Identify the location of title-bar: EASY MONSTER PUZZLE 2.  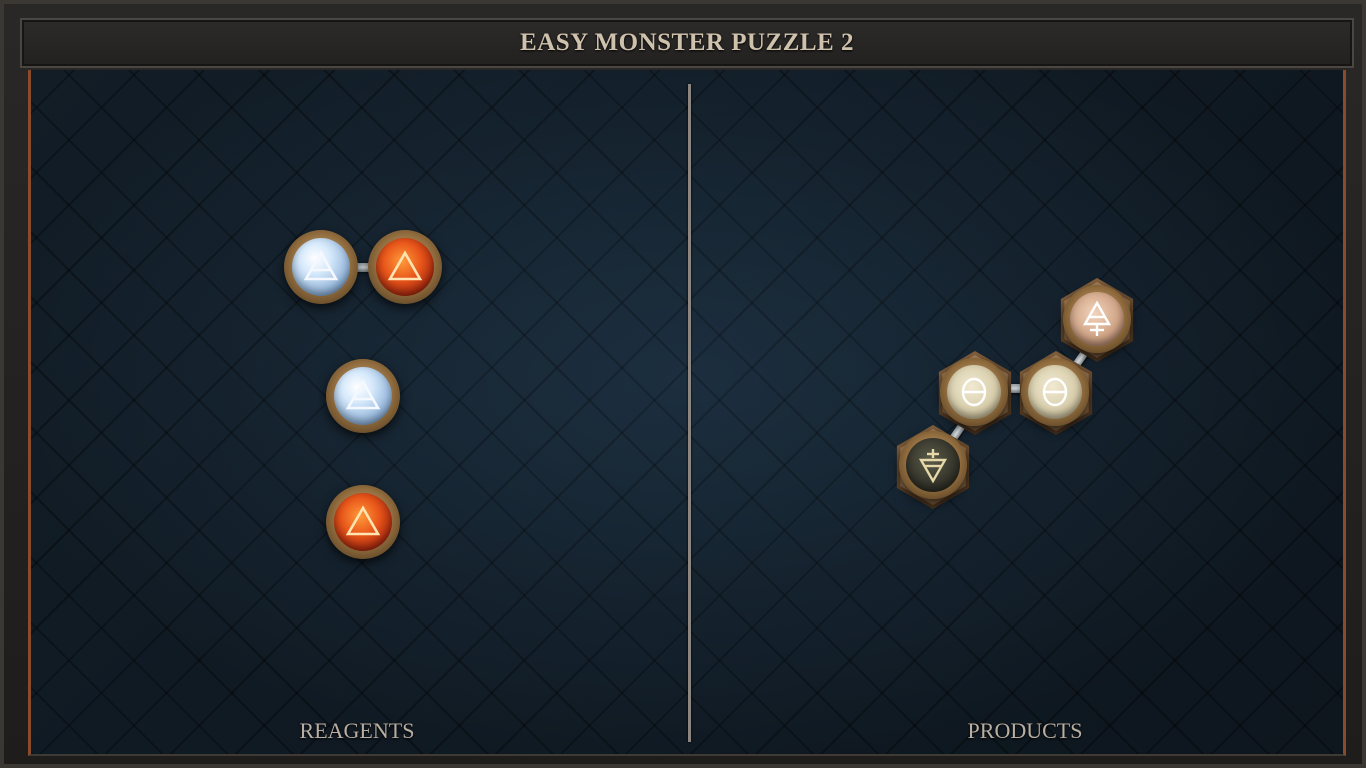
(687, 43).